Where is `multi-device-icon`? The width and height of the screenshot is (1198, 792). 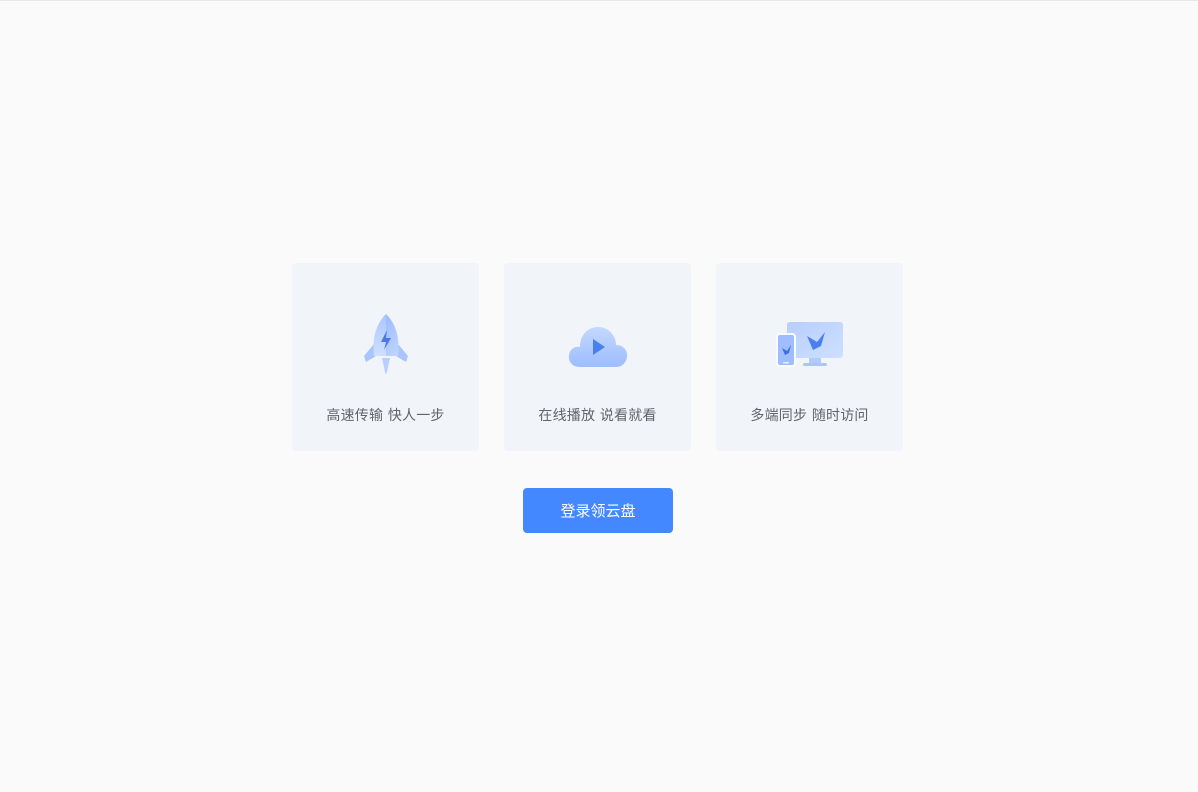 multi-device-icon is located at coordinates (810, 345).